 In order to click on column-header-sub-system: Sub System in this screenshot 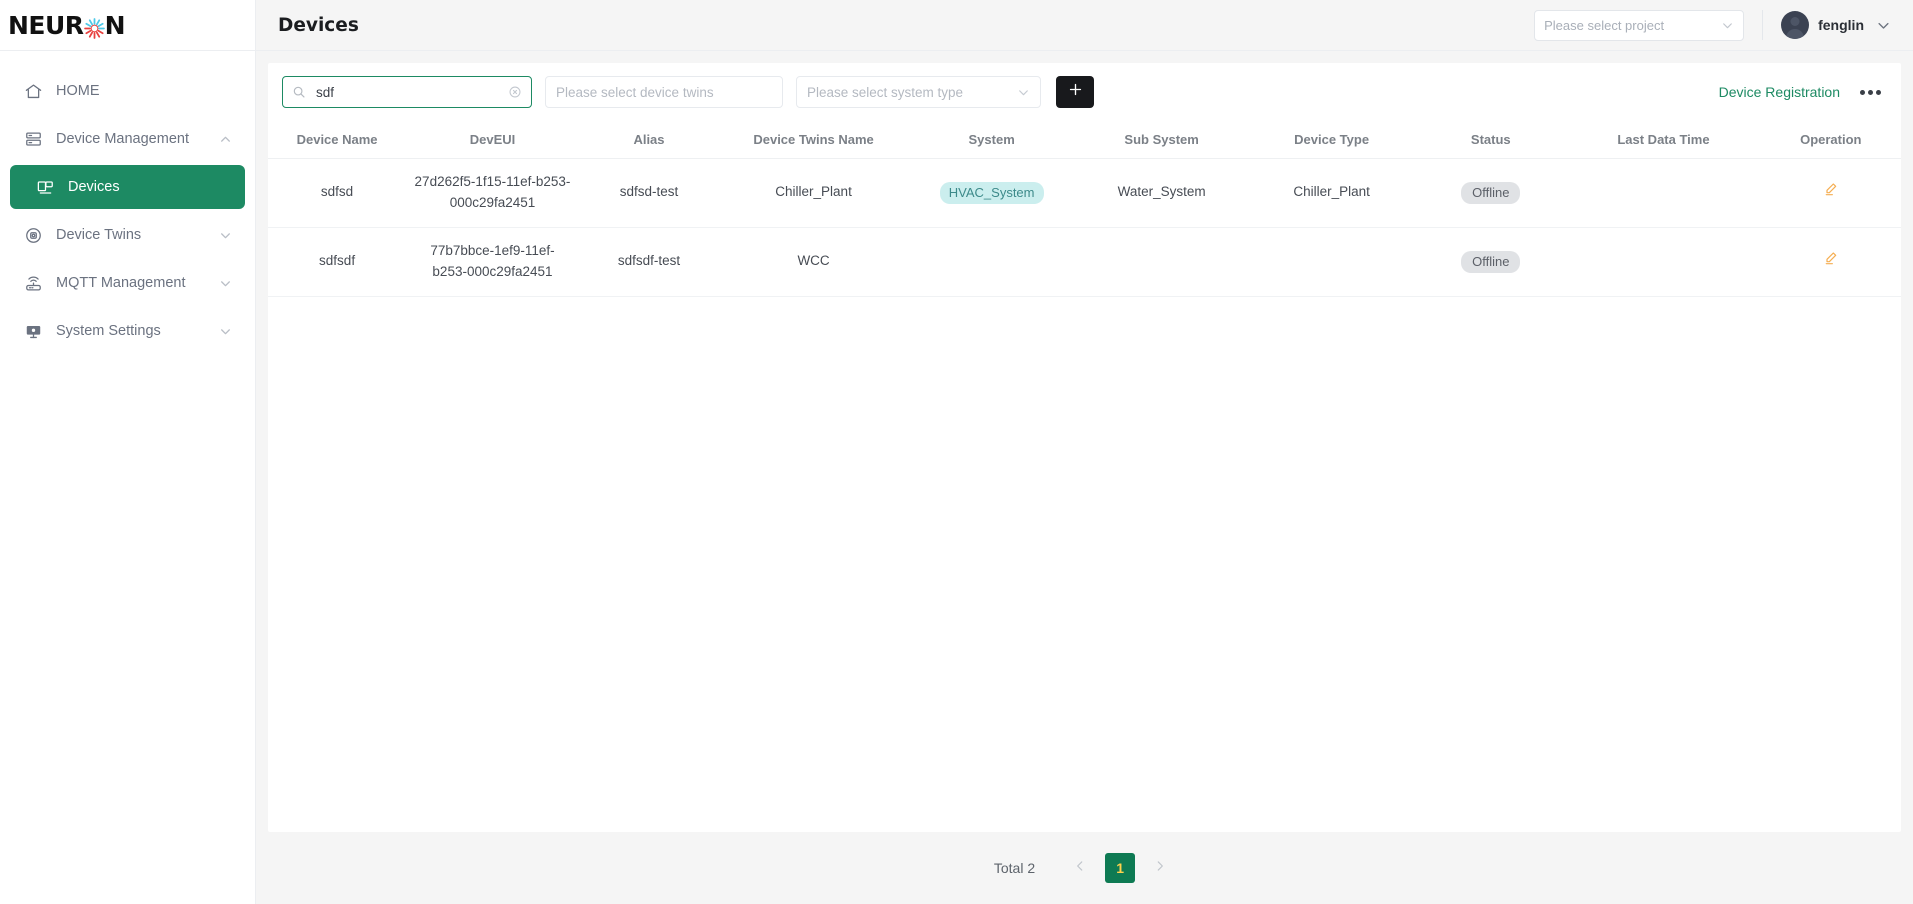, I will do `click(1161, 140)`.